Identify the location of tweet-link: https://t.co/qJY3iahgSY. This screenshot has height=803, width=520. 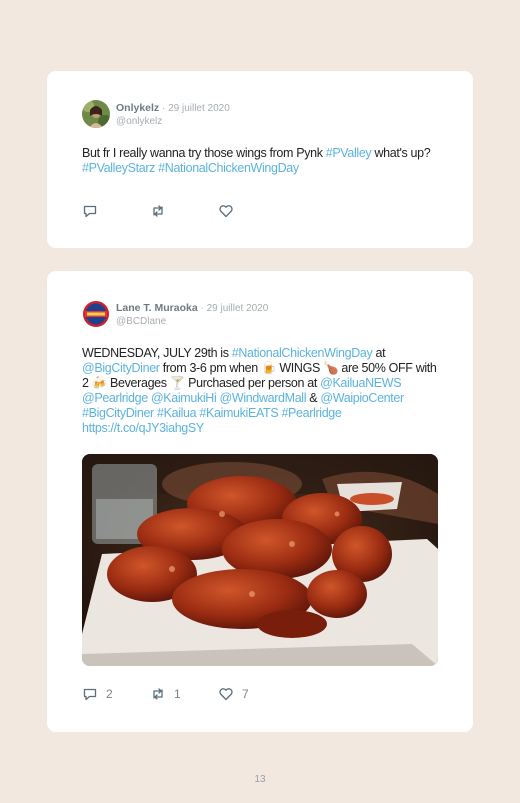
(143, 428).